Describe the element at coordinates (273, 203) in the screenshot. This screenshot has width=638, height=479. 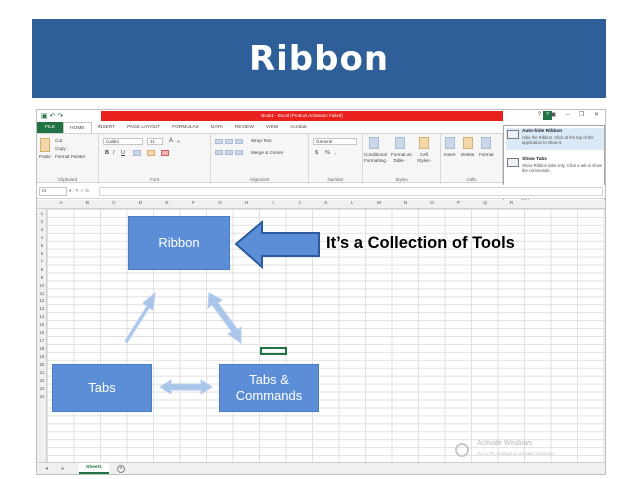
I see `column-header: I` at that location.